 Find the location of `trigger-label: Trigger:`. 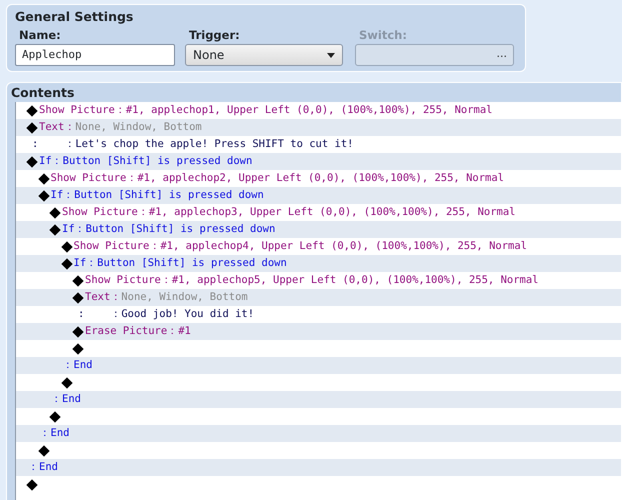

trigger-label: Trigger: is located at coordinates (214, 35).